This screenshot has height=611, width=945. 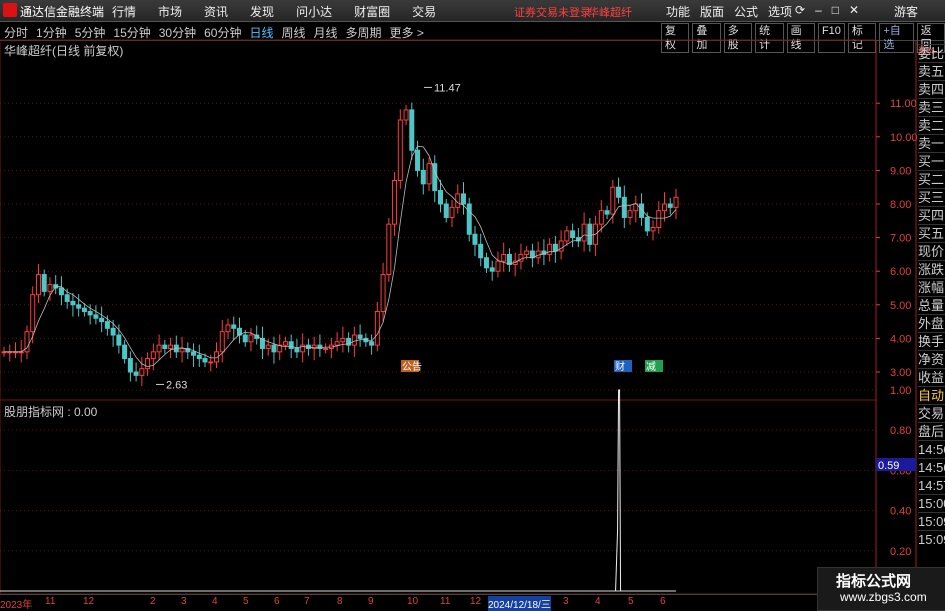 I want to click on quote-panel-item: 委比, so click(x=931, y=52).